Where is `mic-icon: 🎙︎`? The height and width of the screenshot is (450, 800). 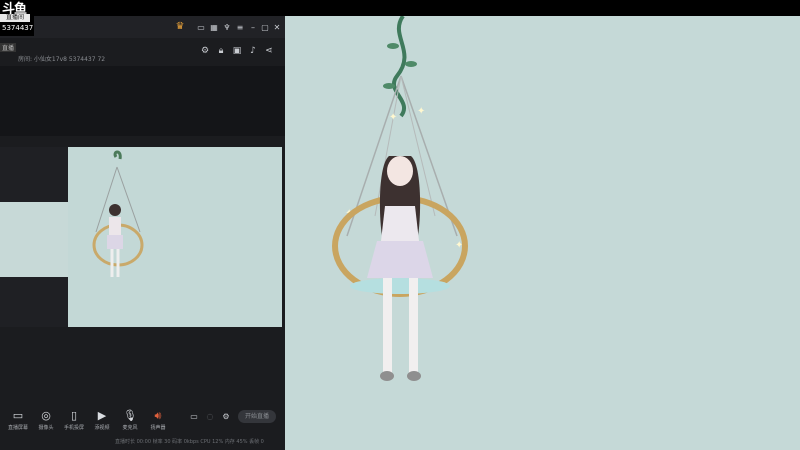 mic-icon: 🎙︎ is located at coordinates (130, 415).